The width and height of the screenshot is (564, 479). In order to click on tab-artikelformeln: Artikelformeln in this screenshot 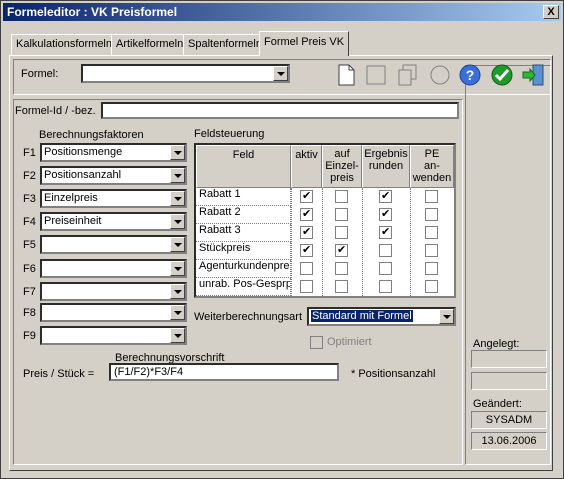, I will do `click(150, 44)`.